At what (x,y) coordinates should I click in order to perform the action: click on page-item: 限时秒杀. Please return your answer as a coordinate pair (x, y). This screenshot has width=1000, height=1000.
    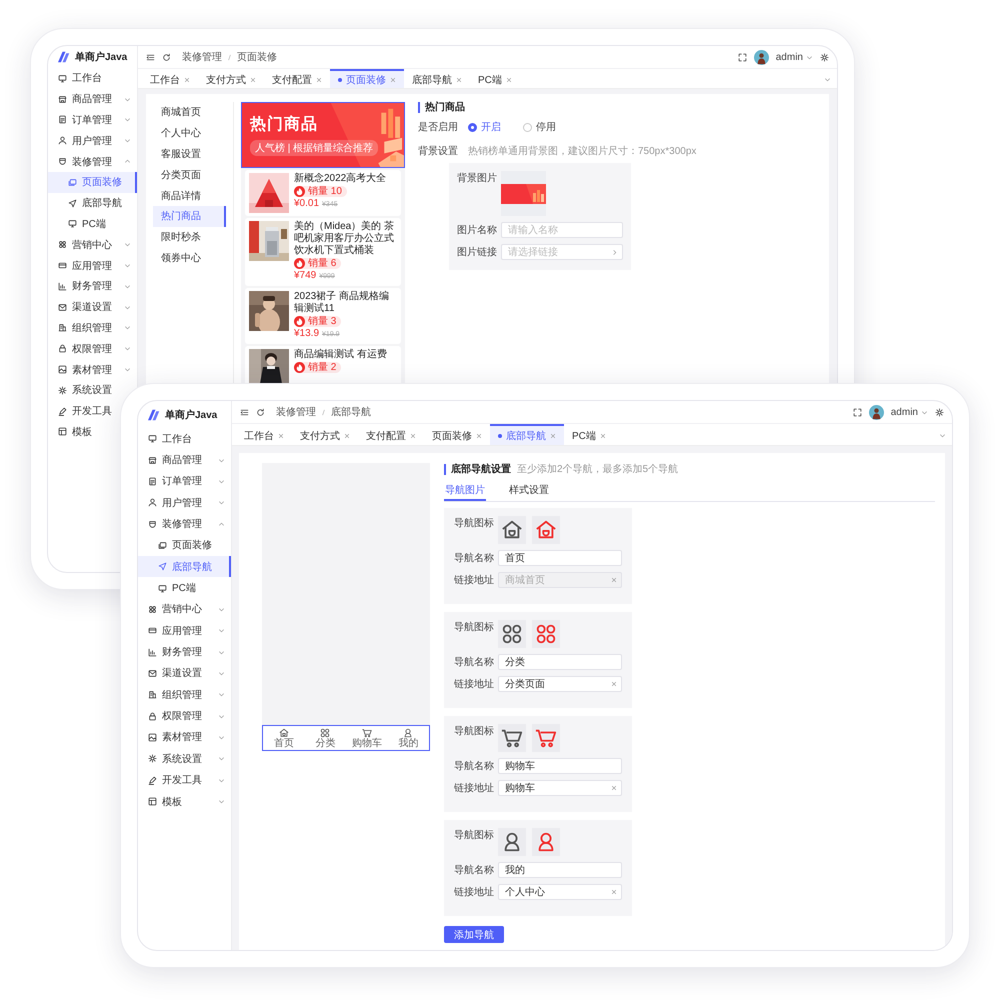
    Looking at the image, I should click on (189, 237).